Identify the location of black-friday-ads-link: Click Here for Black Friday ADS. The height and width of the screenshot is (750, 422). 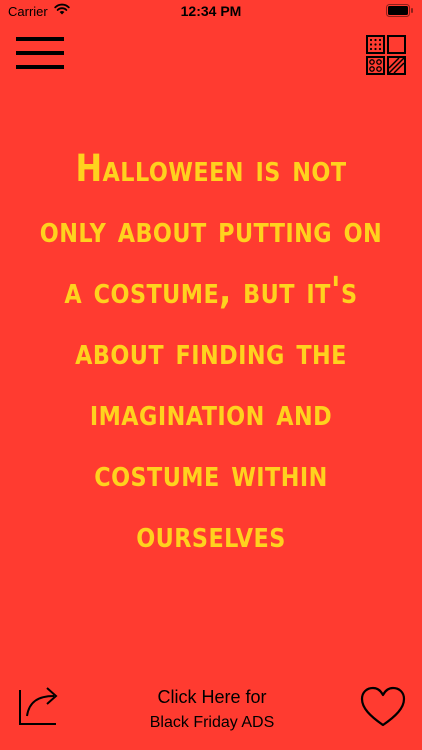
(212, 710).